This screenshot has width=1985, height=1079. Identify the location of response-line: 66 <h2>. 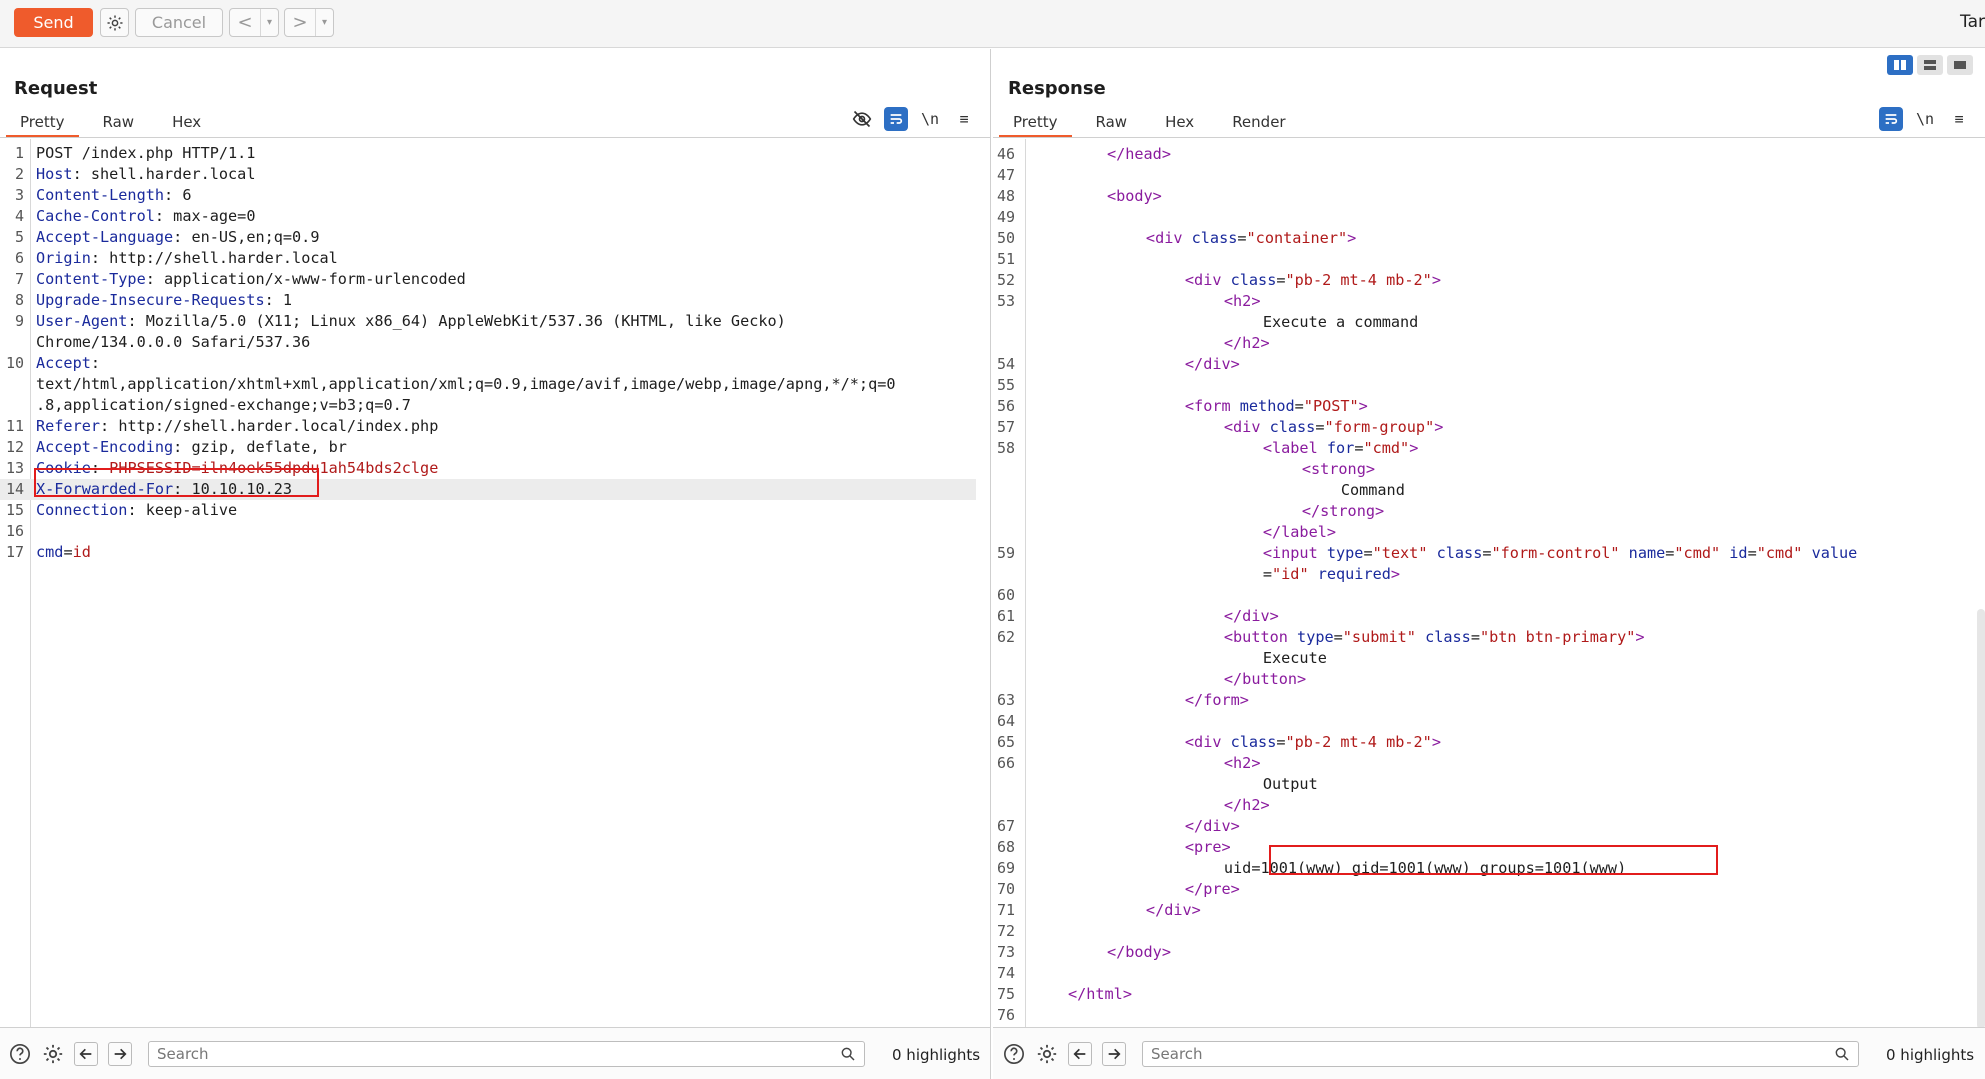
(1483, 763).